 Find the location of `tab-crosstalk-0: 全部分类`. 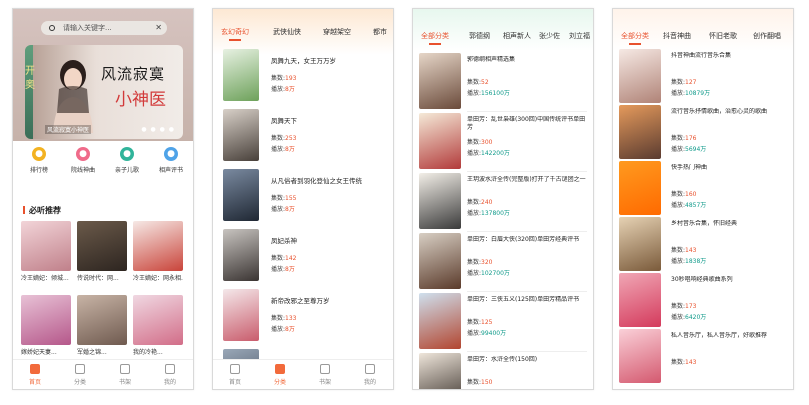

tab-crosstalk-0: 全部分类 is located at coordinates (435, 38).